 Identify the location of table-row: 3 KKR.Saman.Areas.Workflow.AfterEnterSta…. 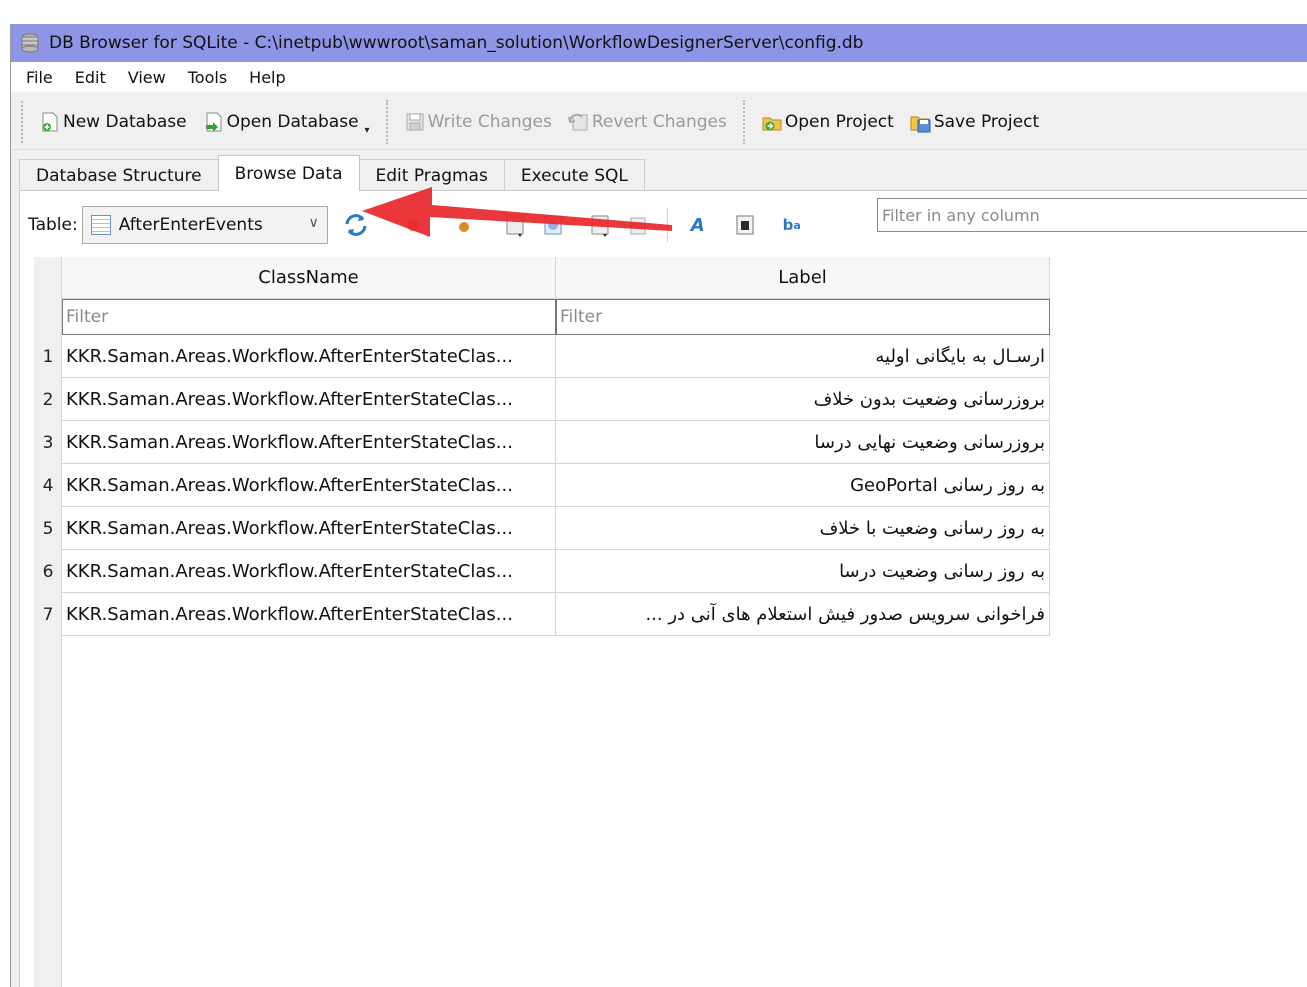
(542, 442).